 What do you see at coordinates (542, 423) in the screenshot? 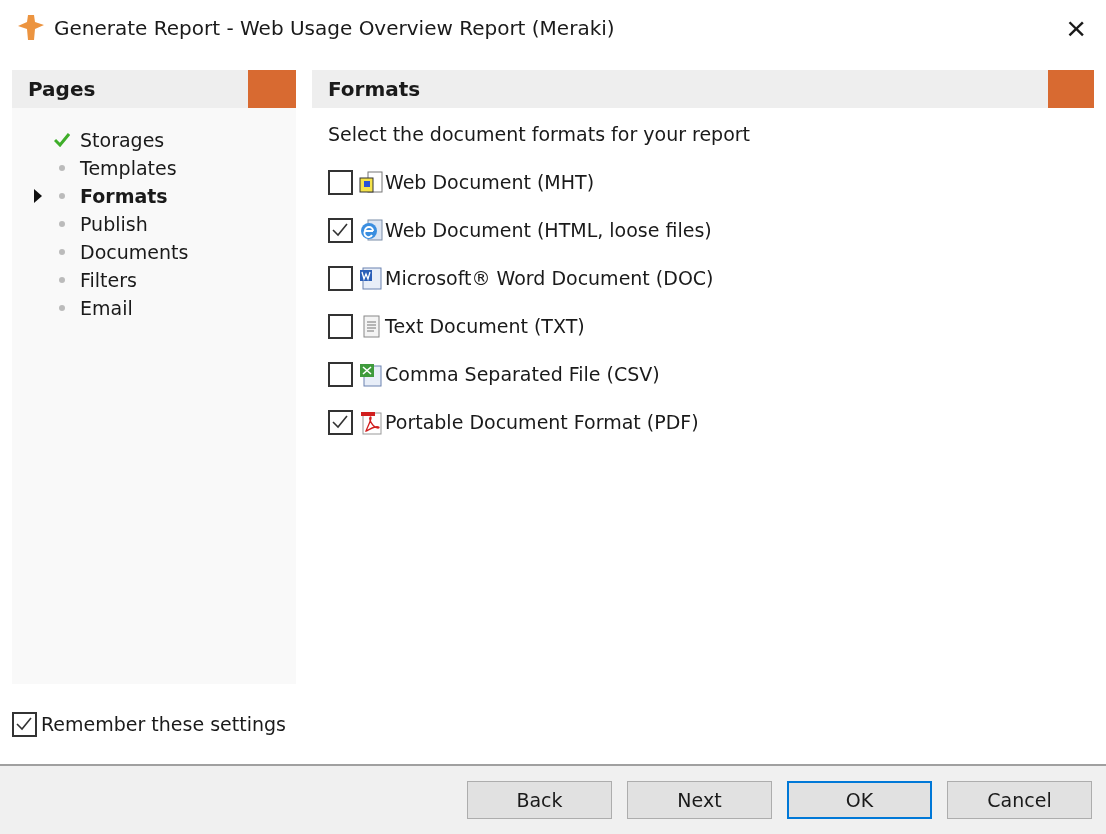
I see `format-label: Portable Document Format (PDF)` at bounding box center [542, 423].